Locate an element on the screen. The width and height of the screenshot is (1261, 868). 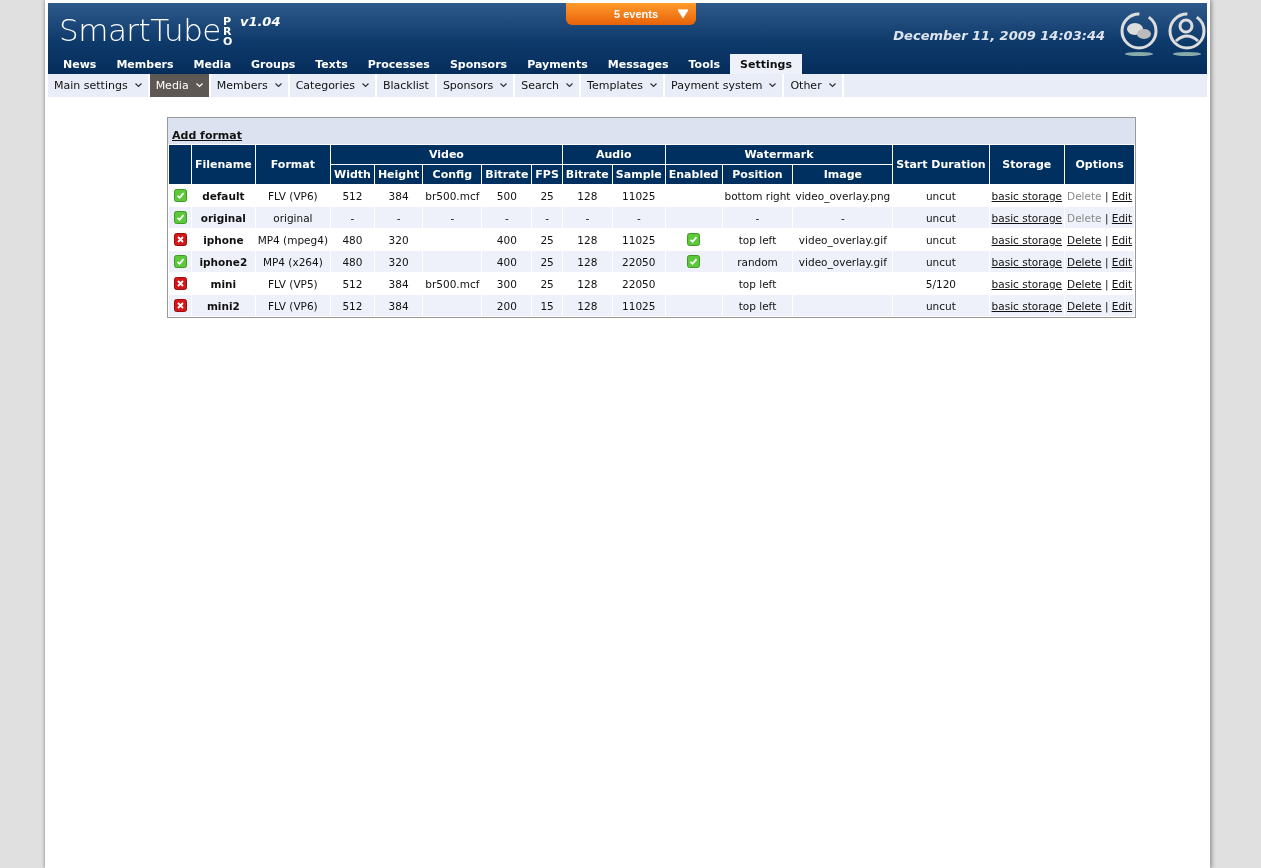
submenu-item: Blacklist is located at coordinates (406, 85).